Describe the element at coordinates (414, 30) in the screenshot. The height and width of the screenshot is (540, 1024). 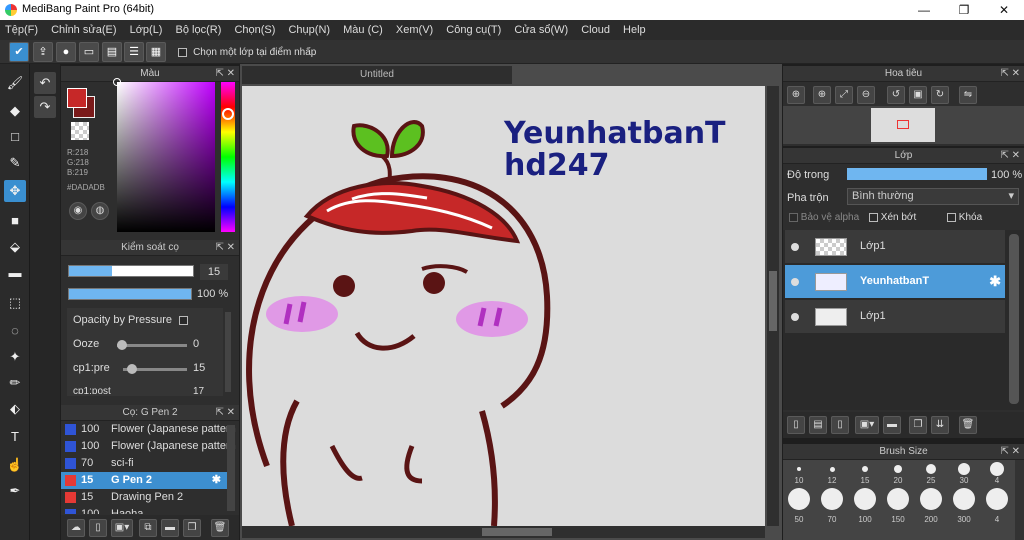
I see `menu-view: Xem(V)` at that location.